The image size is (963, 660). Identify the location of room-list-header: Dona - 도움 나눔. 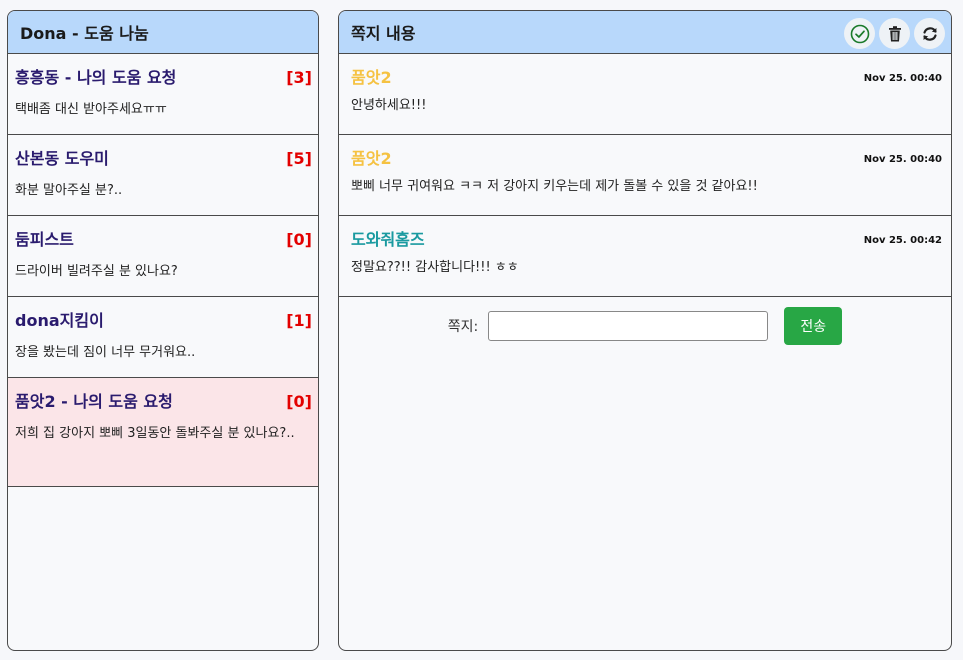
(163, 32).